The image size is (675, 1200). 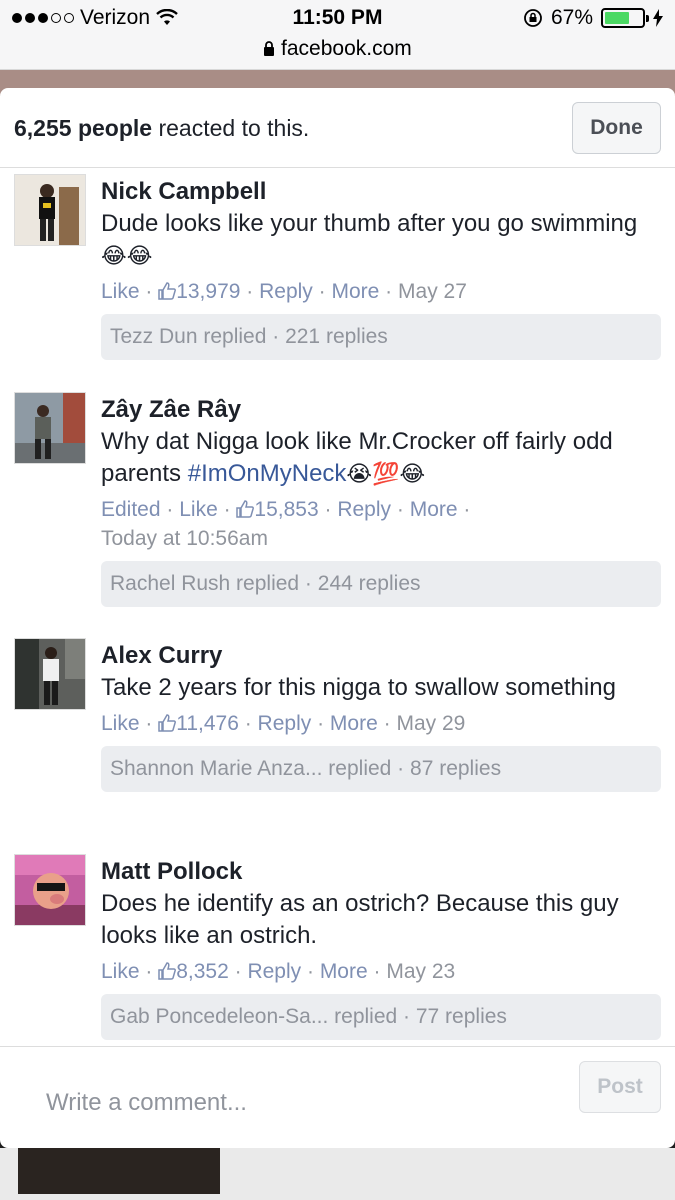 I want to click on comment-composer: Post, so click(x=337, y=1097).